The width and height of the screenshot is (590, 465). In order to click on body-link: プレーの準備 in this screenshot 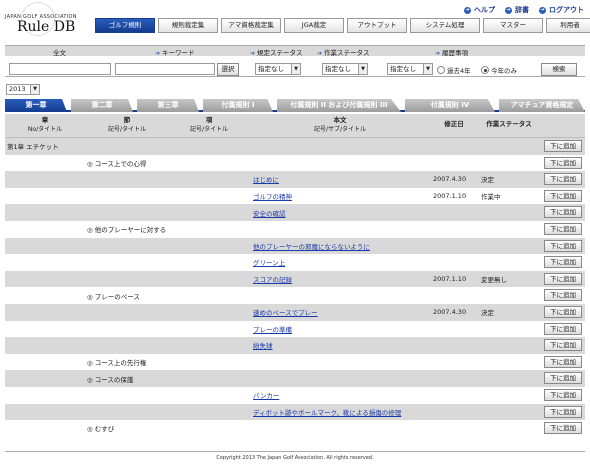, I will do `click(341, 329)`.